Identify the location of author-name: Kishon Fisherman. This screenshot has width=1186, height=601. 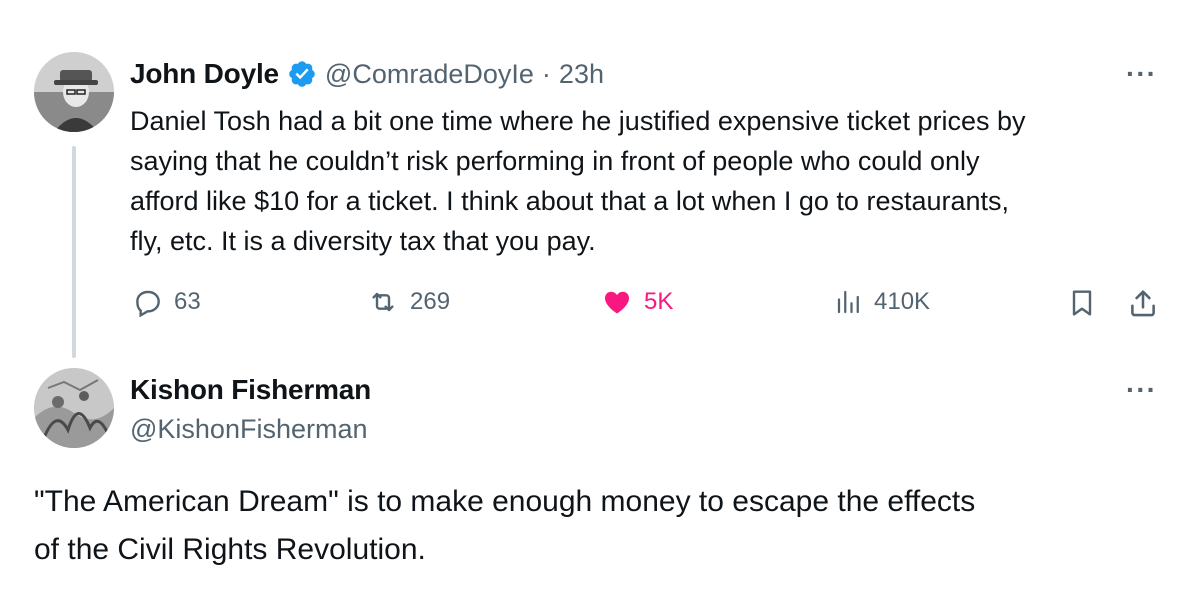
(250, 390).